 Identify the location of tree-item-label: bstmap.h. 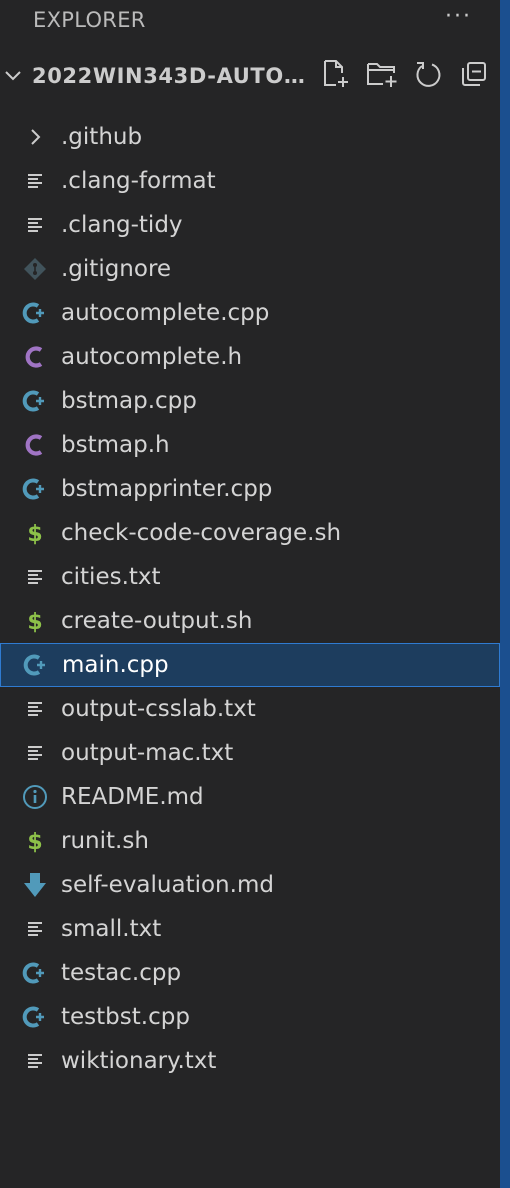
(115, 445).